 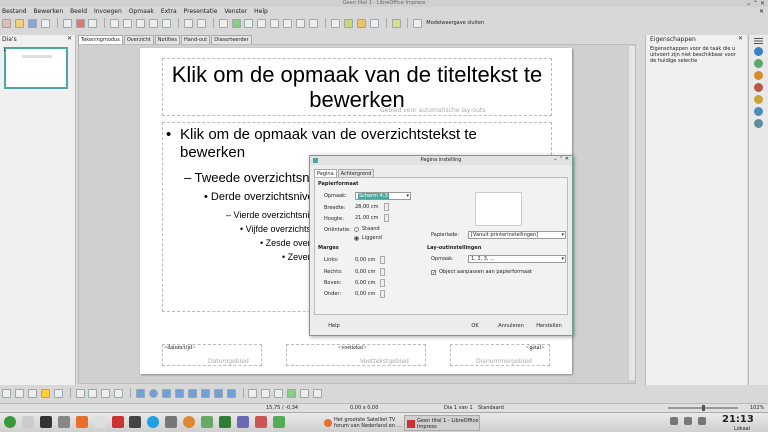 I want to click on slide-thumbnail: 1, so click(x=35, y=68).